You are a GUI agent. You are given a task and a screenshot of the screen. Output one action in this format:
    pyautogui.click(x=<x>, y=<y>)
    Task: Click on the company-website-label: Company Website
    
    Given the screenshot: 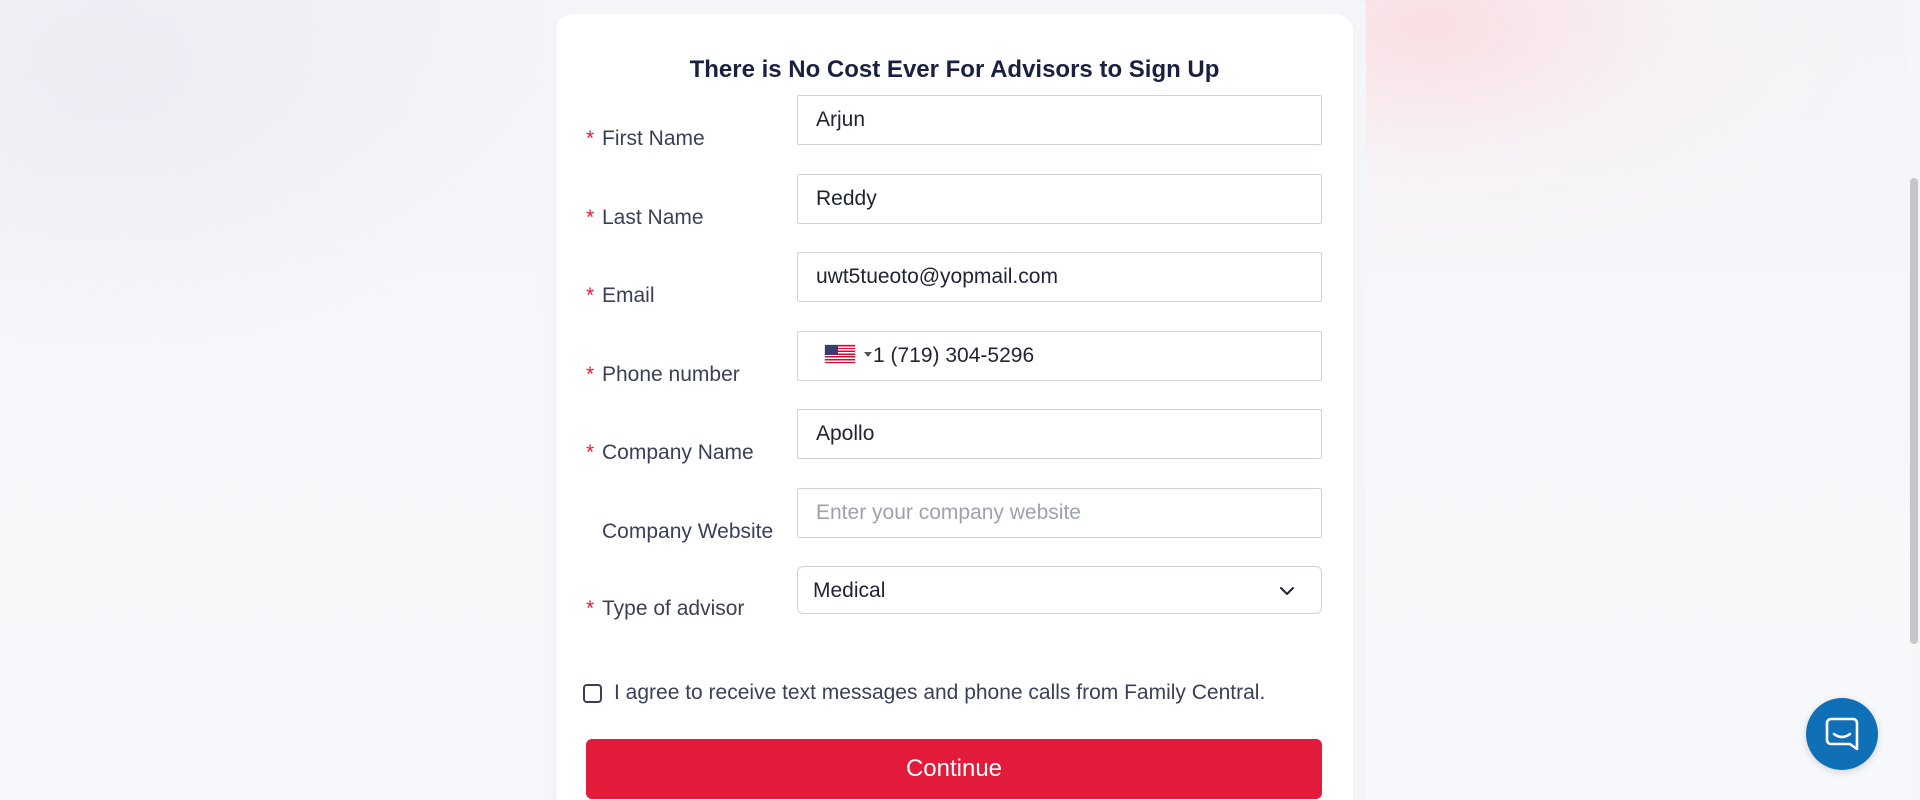 What is the action you would take?
    pyautogui.click(x=688, y=531)
    